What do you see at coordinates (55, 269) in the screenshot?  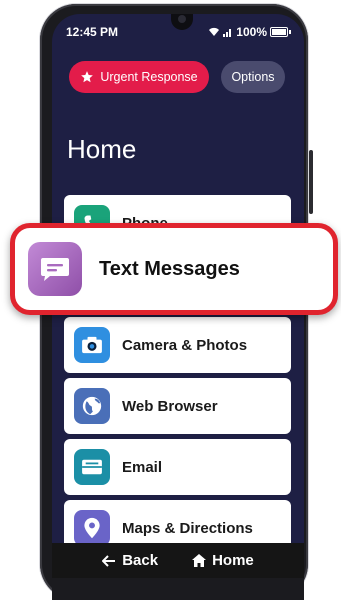 I see `message-icon` at bounding box center [55, 269].